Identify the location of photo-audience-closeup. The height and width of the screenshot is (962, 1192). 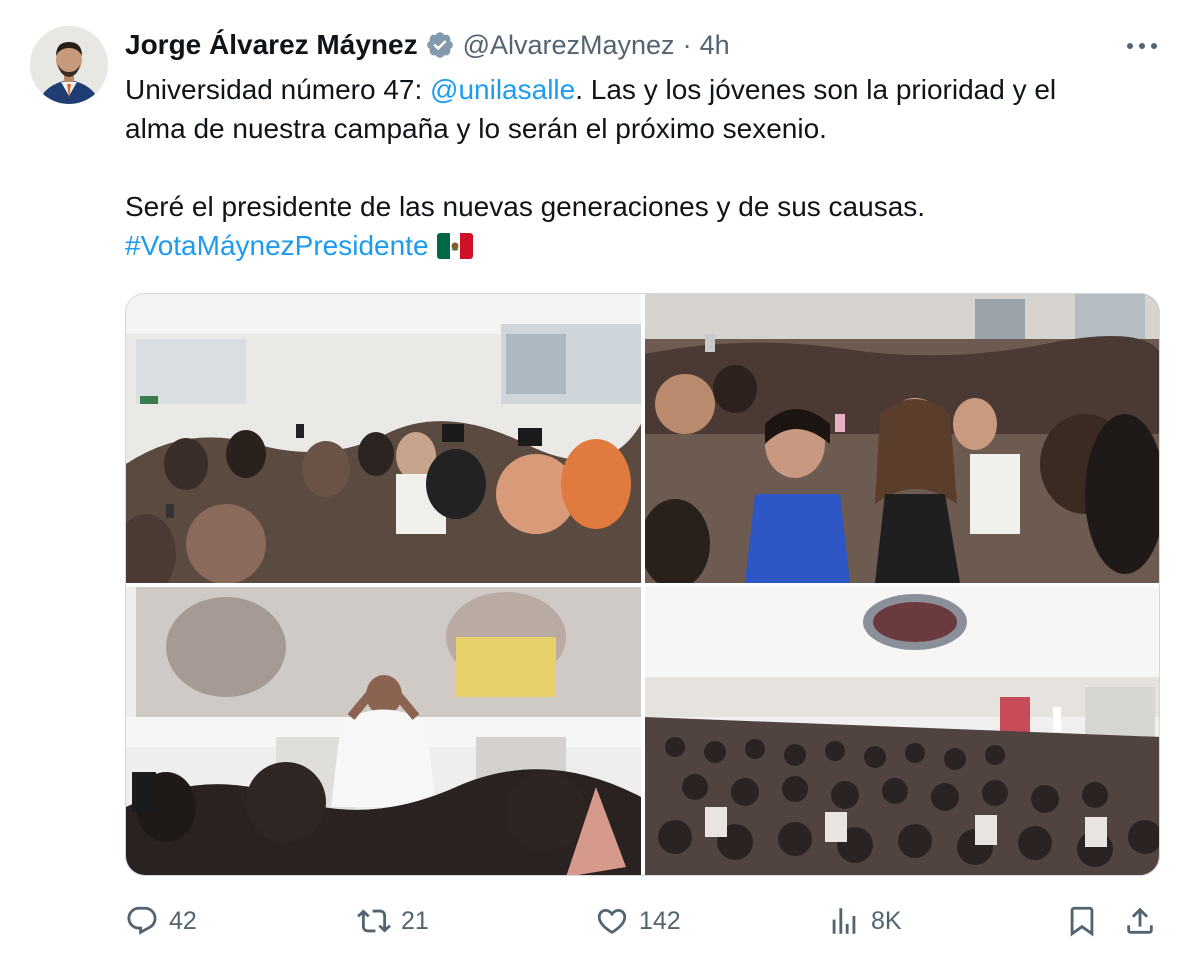
(902, 438).